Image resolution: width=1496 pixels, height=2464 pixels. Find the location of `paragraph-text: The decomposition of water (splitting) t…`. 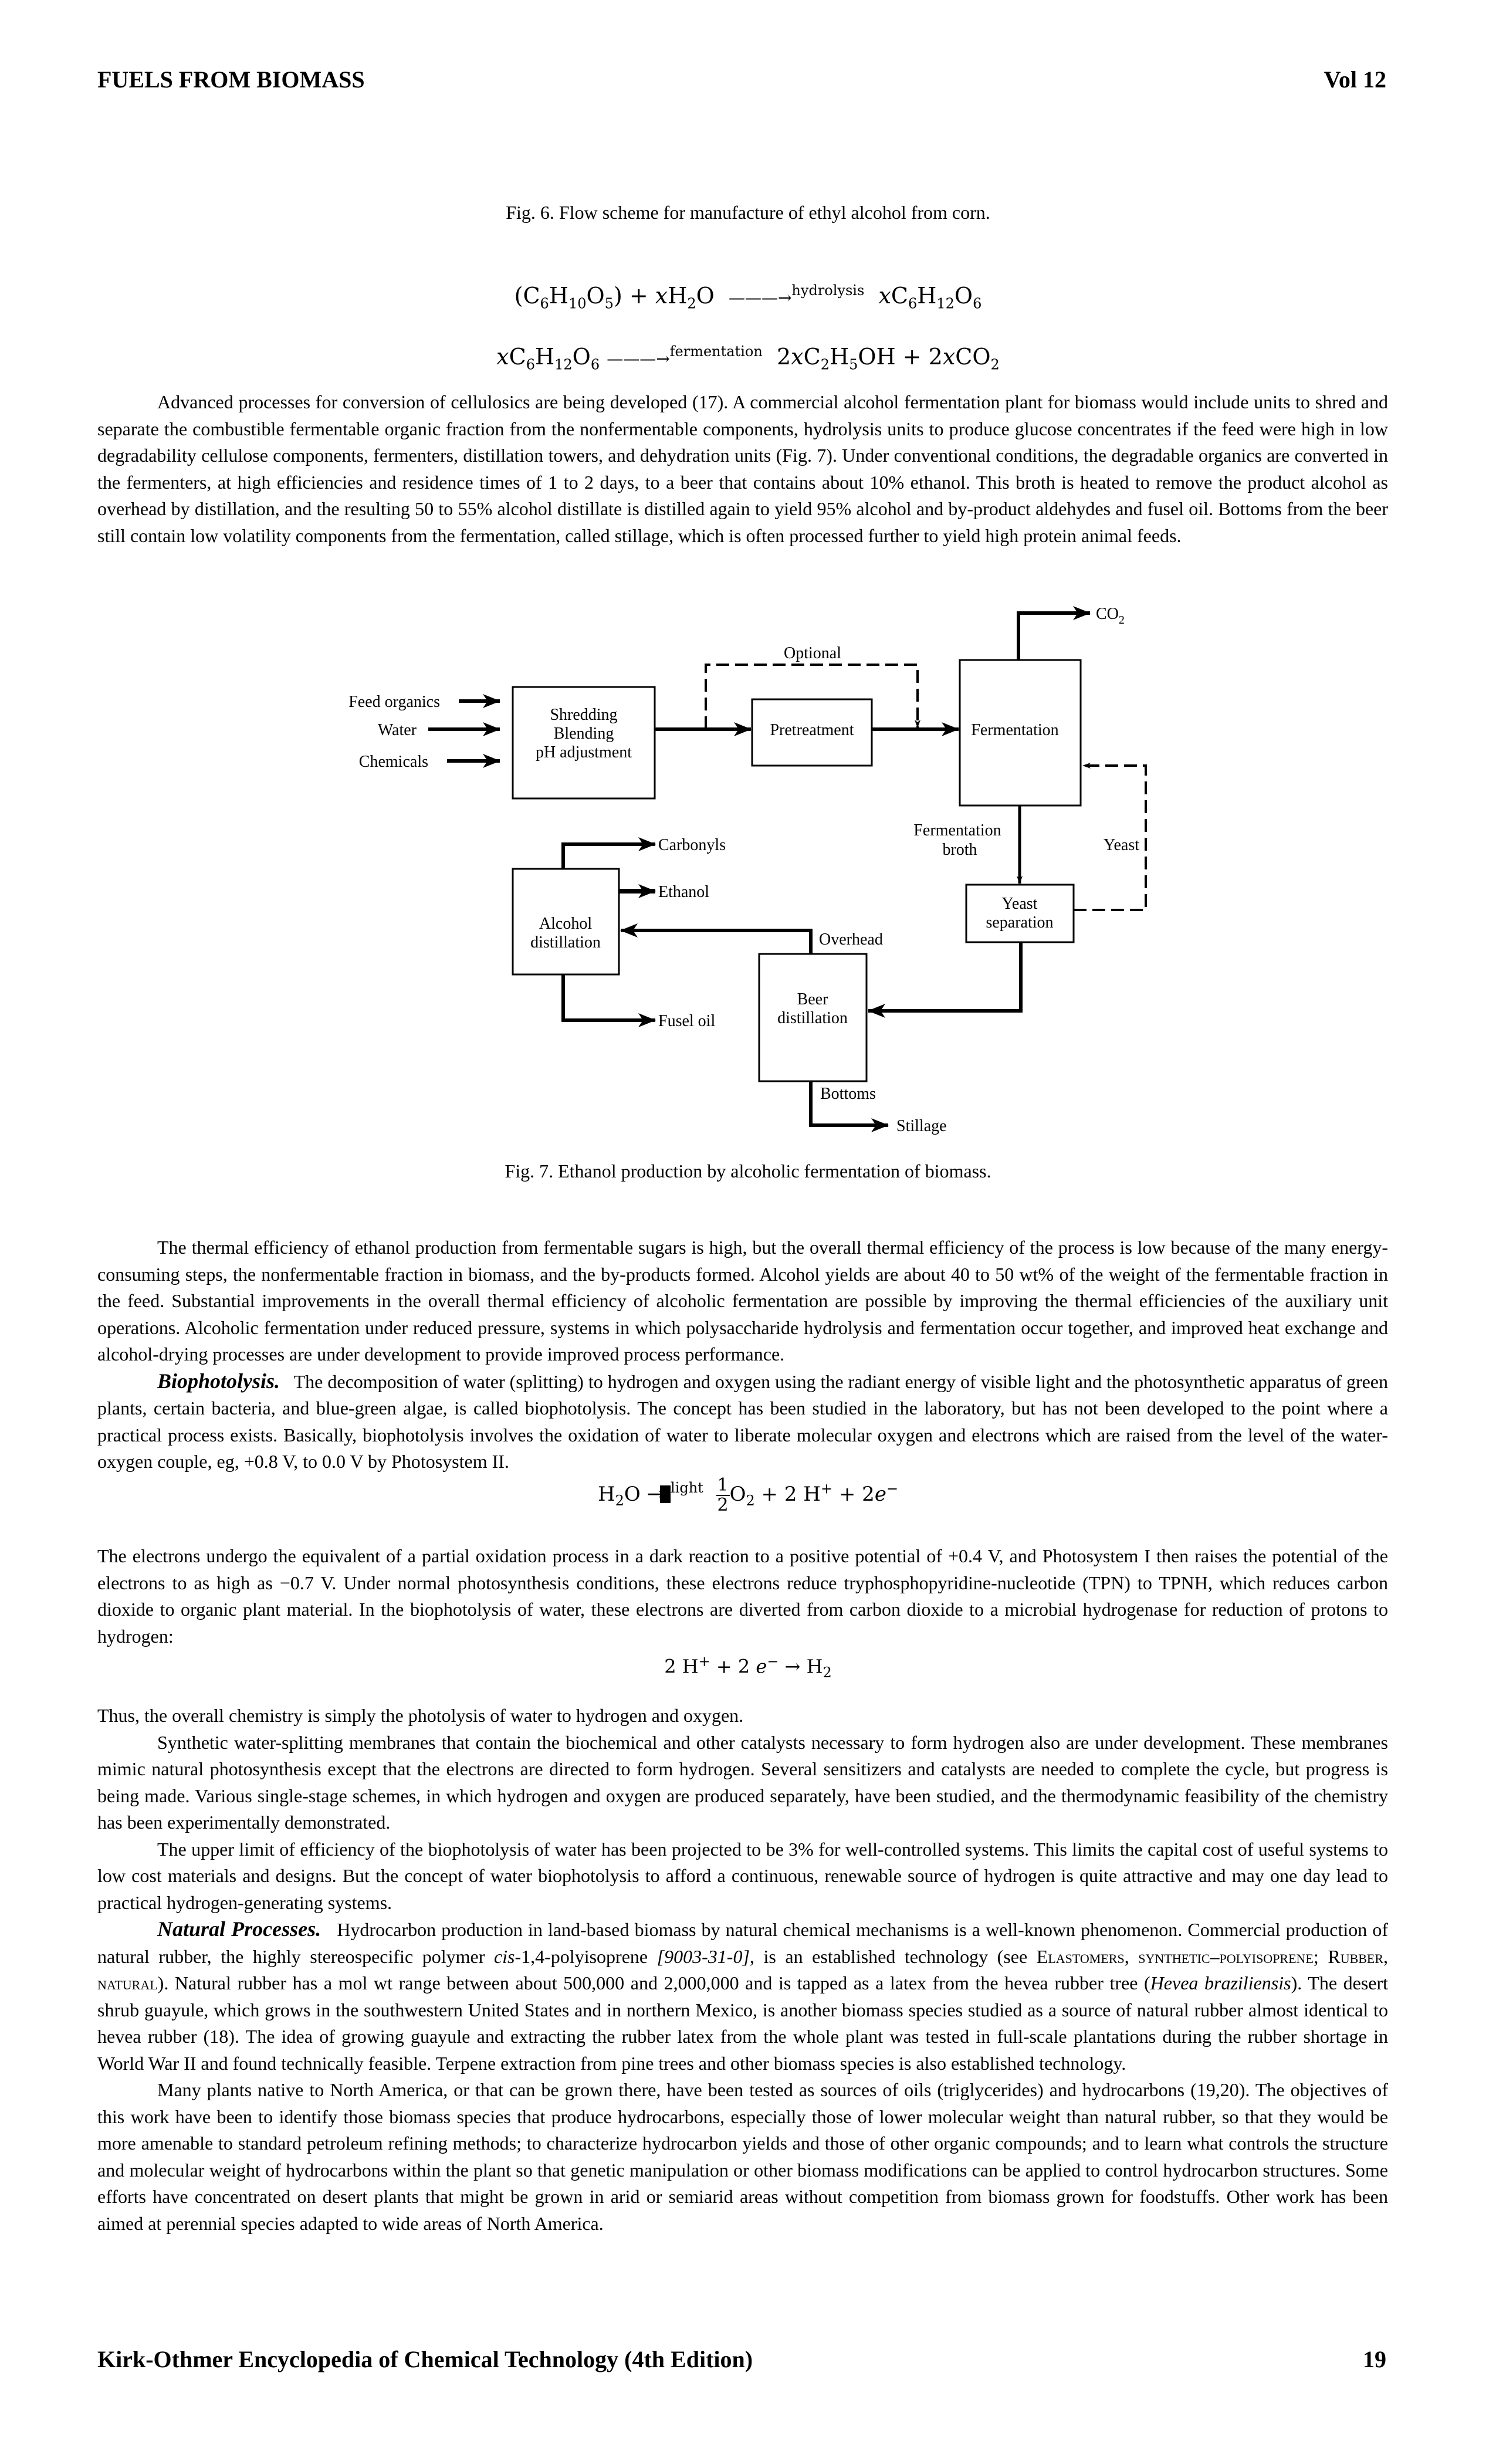

paragraph-text: The decomposition of water (splitting) t… is located at coordinates (743, 1421).